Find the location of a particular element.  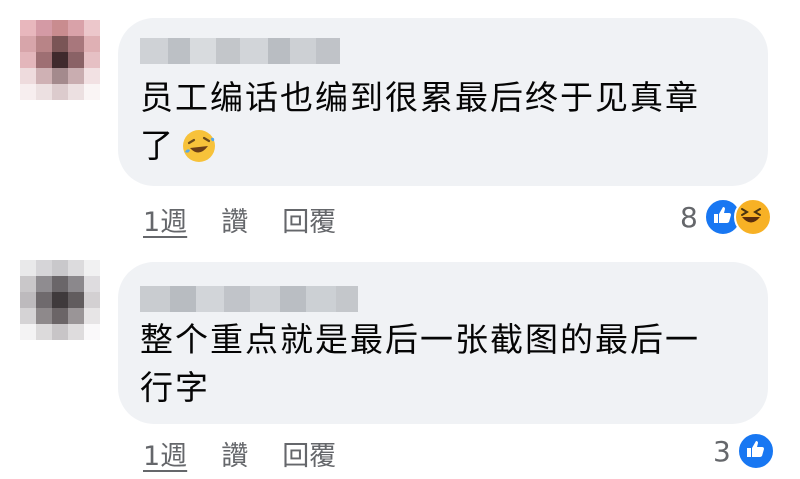

like-button: 讚 is located at coordinates (234, 453).